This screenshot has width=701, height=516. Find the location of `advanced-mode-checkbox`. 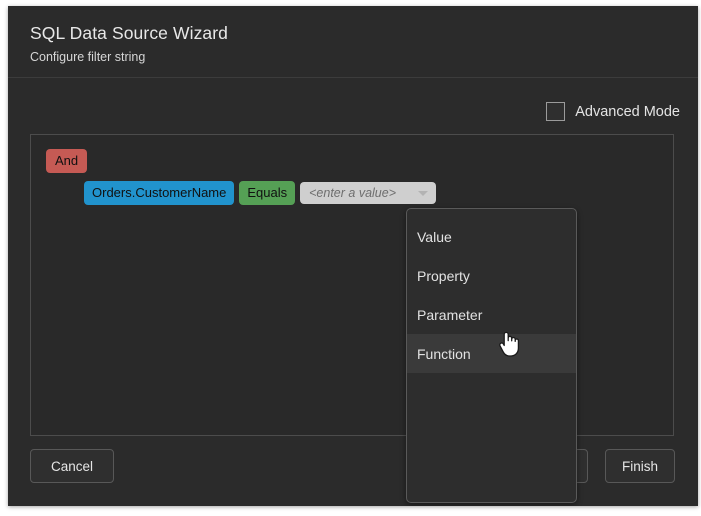

advanced-mode-checkbox is located at coordinates (556, 111).